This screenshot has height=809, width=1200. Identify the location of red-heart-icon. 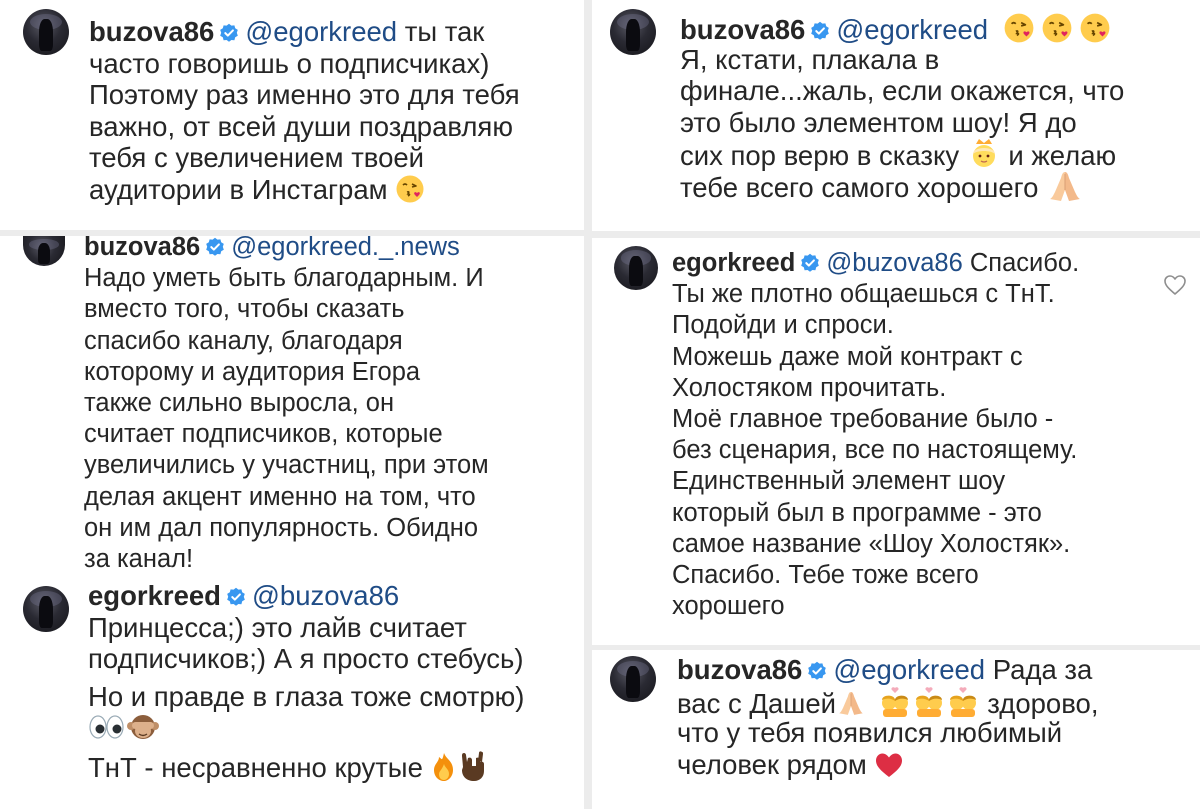
(889, 765).